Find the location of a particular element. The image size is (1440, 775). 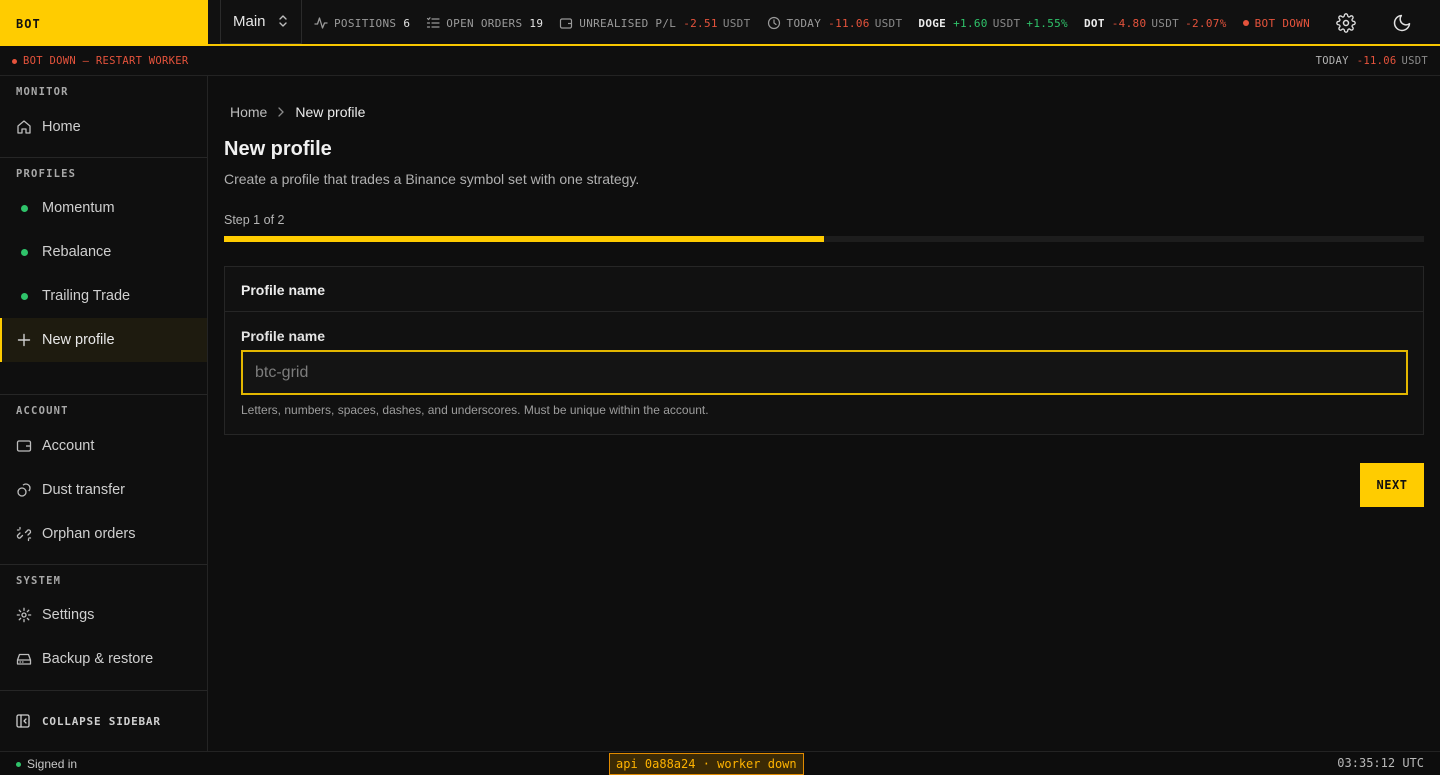

open-orders-stat: OPEN ORDERS 19 is located at coordinates (484, 23).